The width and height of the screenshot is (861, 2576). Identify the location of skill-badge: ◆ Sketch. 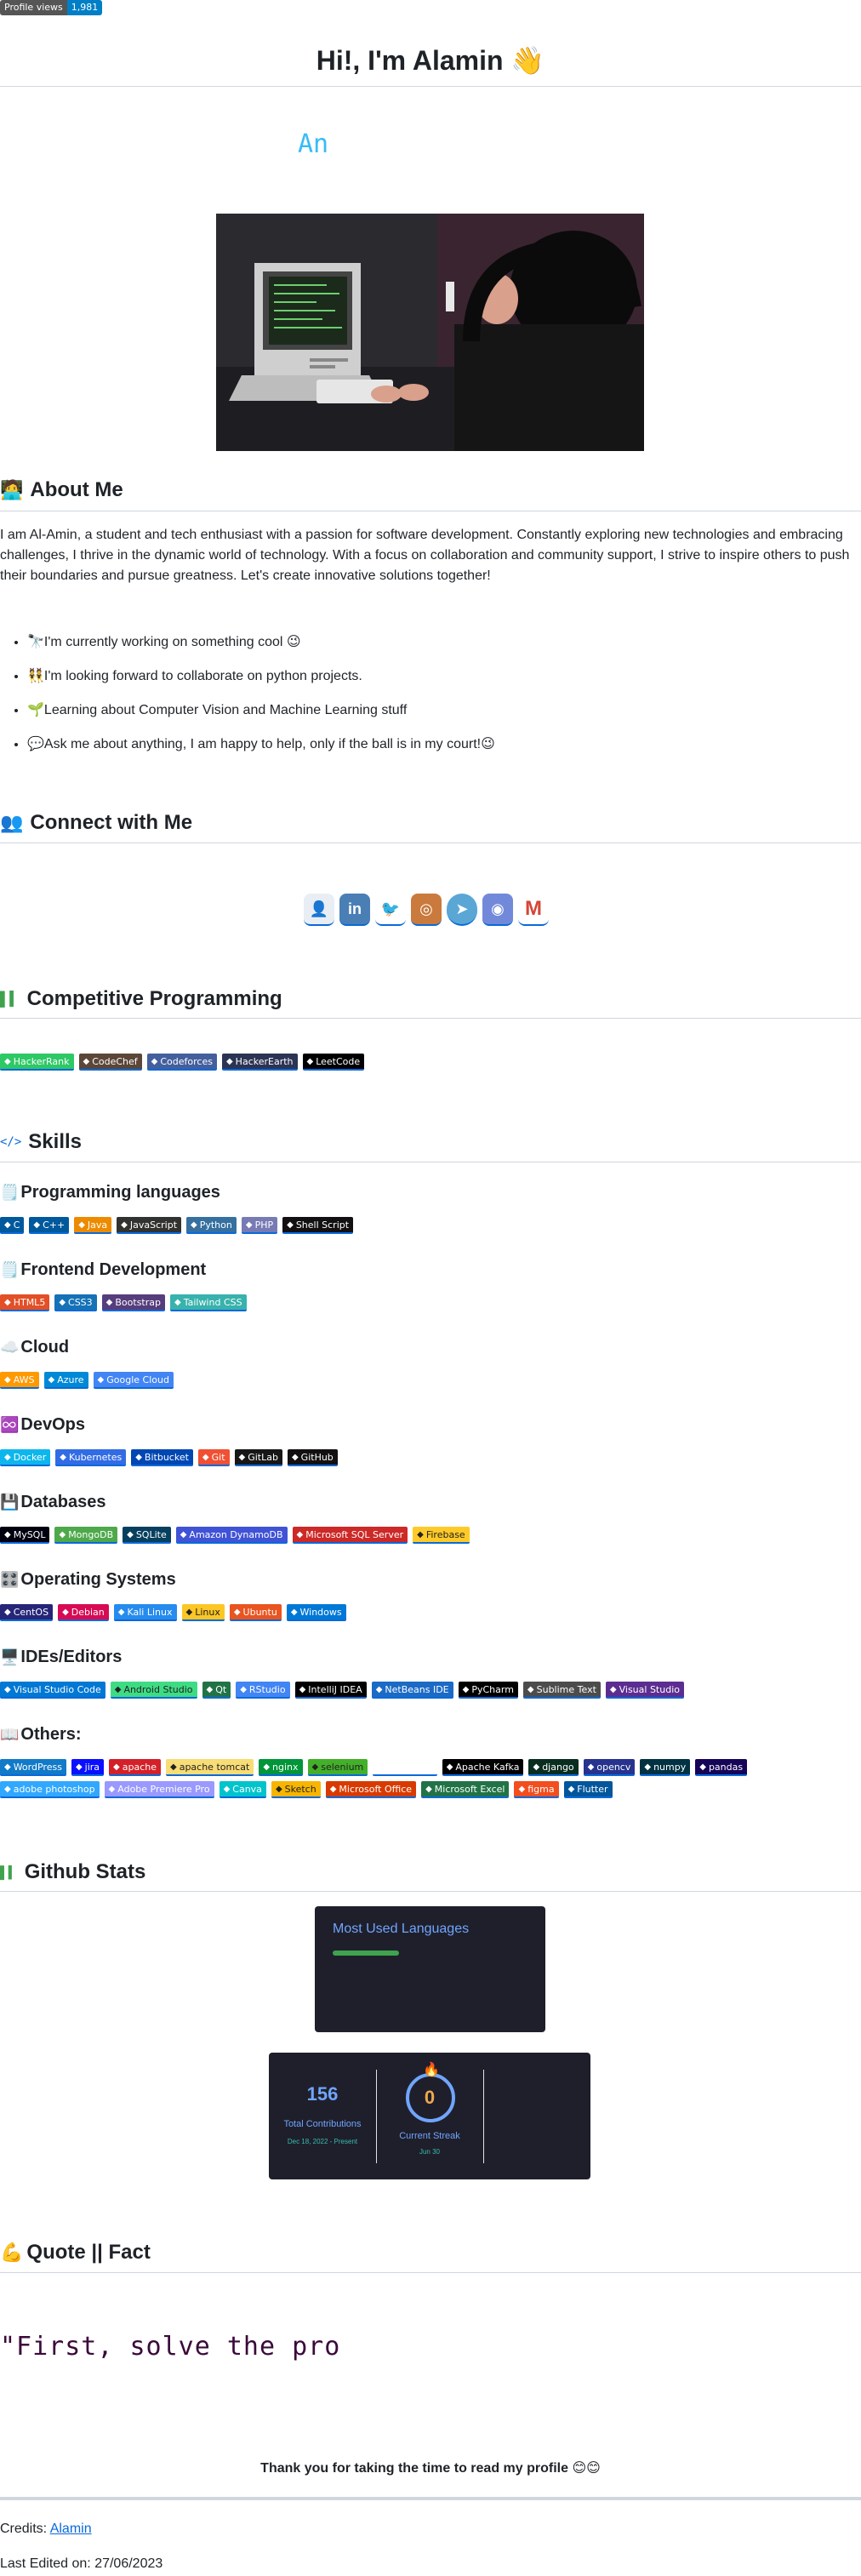
(296, 1789).